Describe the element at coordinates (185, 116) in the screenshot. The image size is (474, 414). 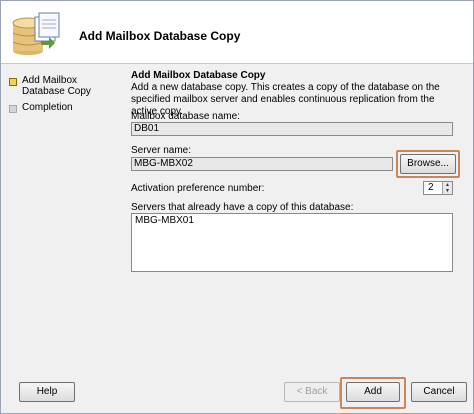
I see `database-name-label: Mailbox database name:` at that location.